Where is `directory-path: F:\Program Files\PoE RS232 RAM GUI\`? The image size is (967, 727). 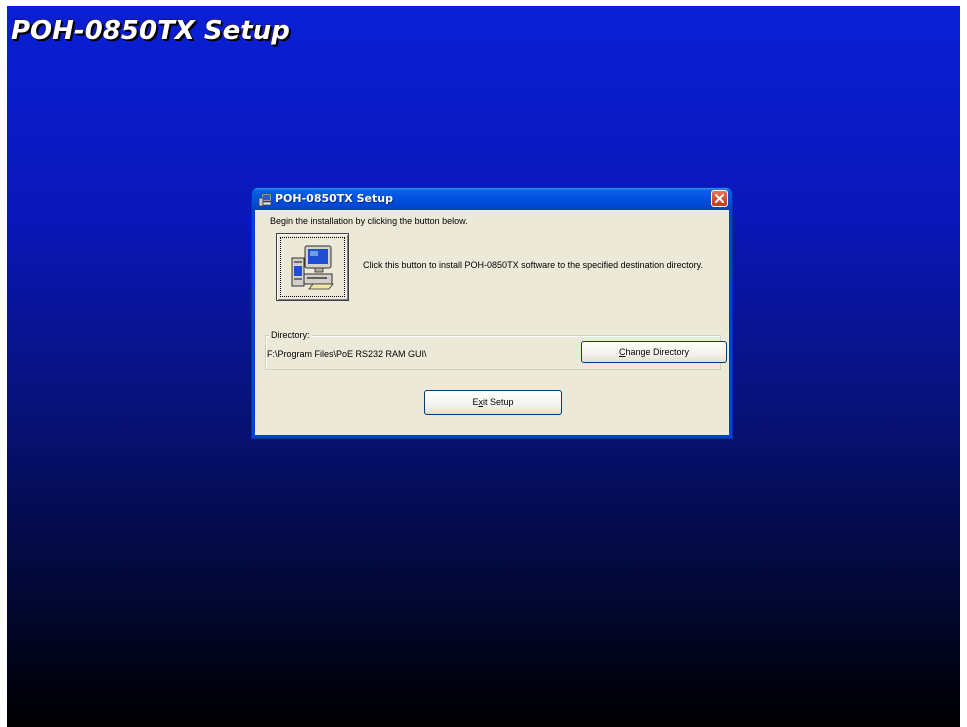
directory-path: F:\Program Files\PoE RS232 RAM GUI\ is located at coordinates (347, 354).